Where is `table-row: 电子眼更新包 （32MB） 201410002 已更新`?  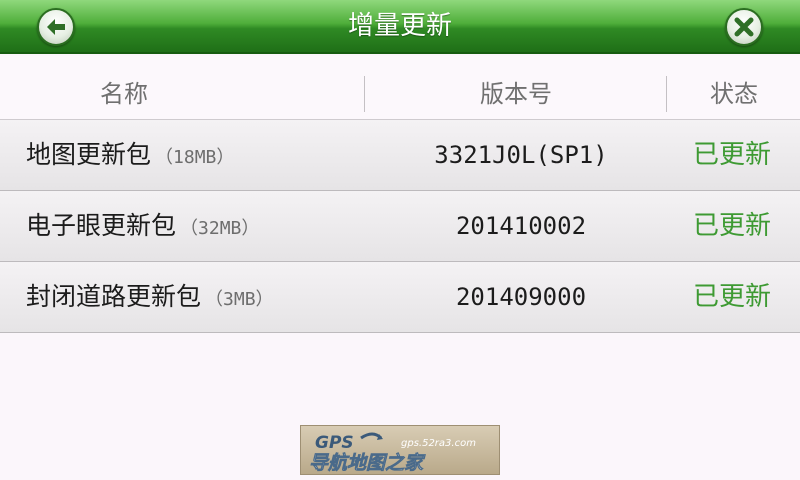
table-row: 电子眼更新包 （32MB） 201410002 已更新 is located at coordinates (400, 226).